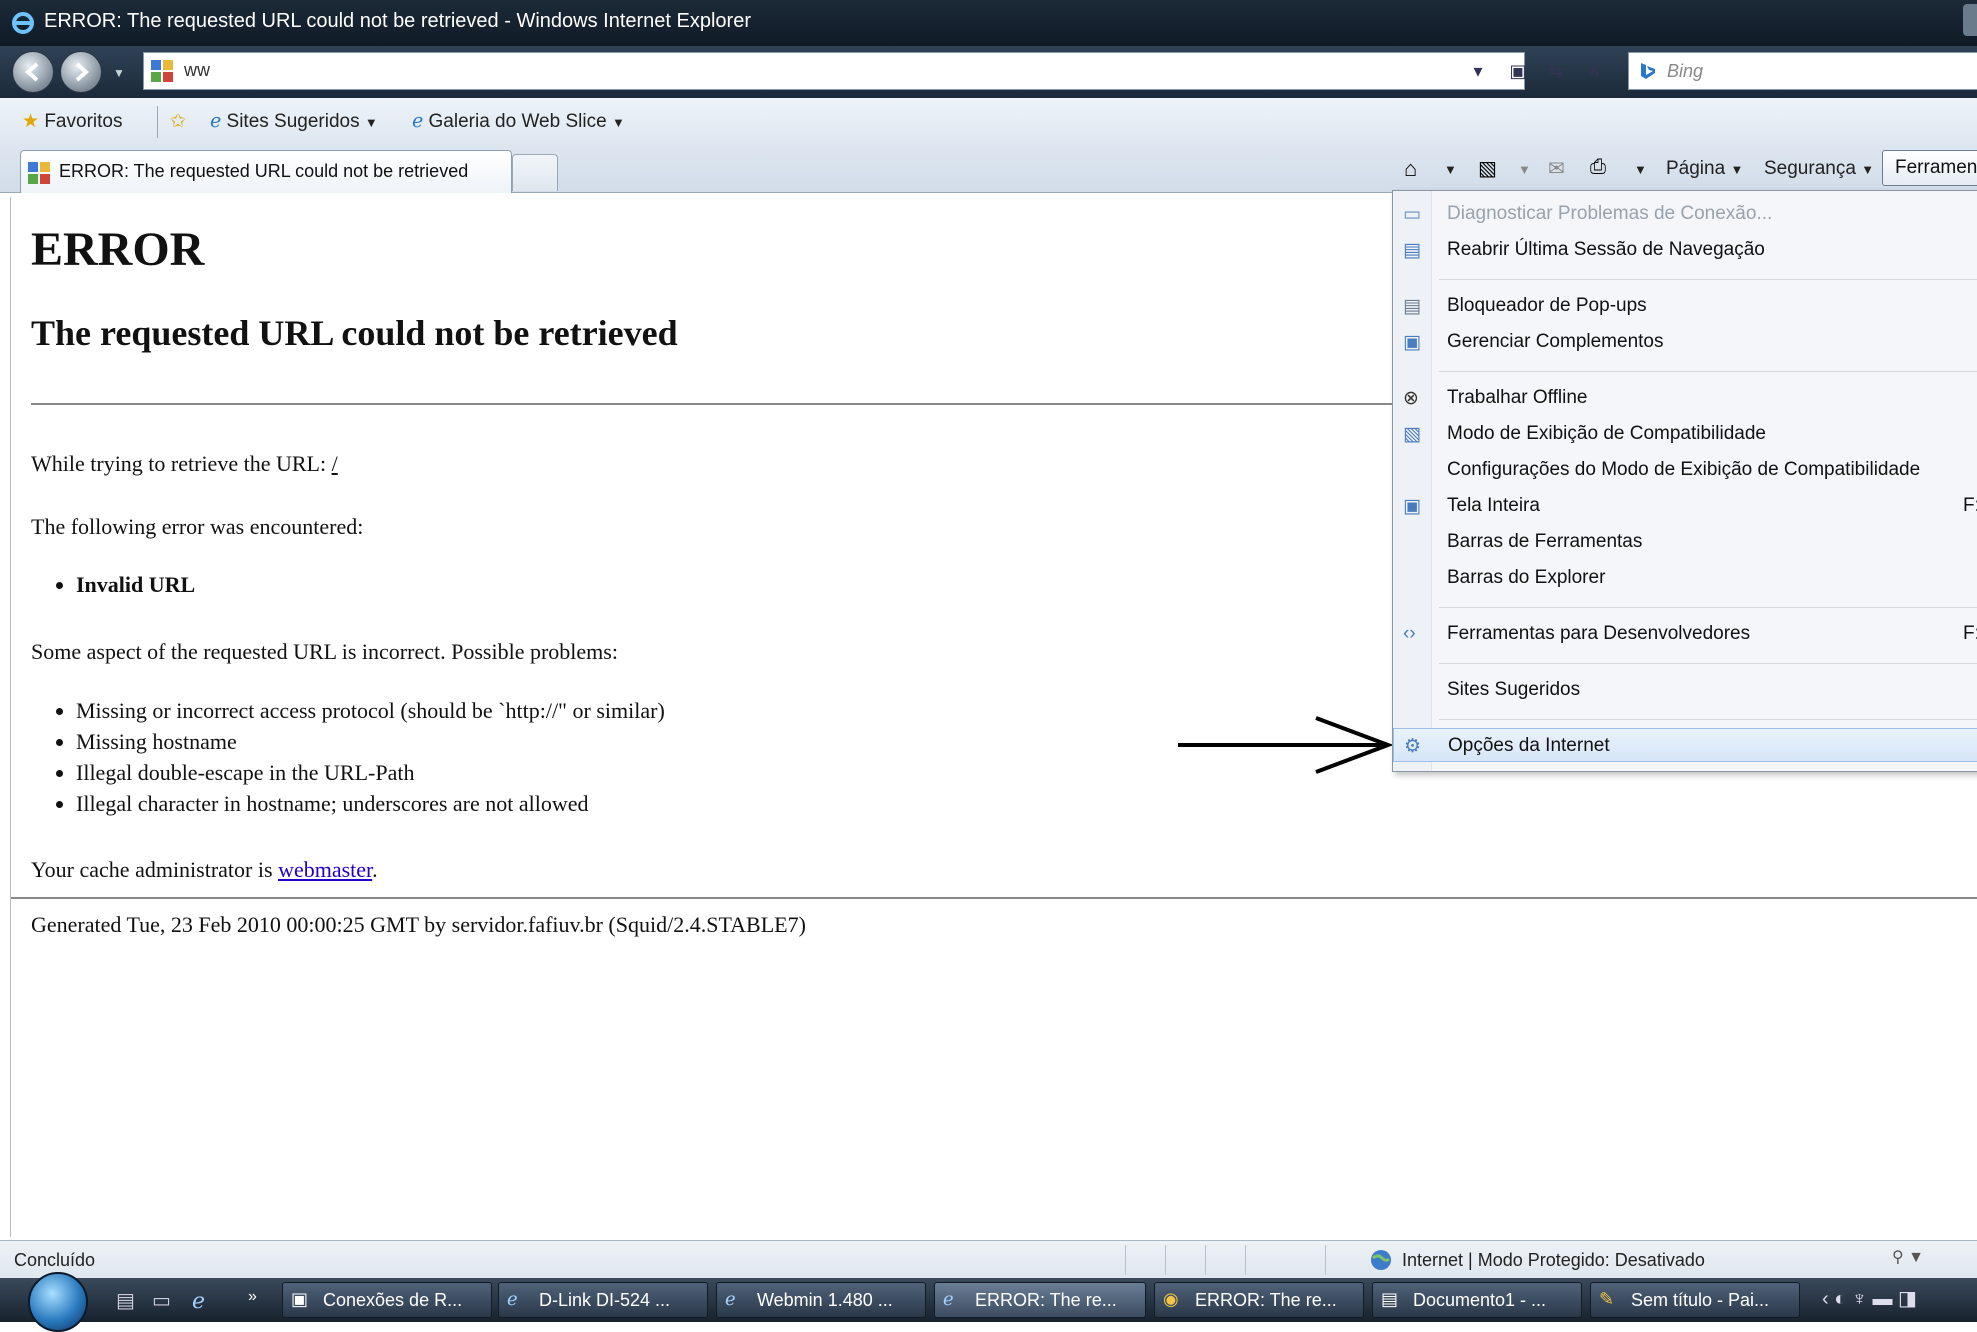  What do you see at coordinates (1704, 169) in the screenshot?
I see `page-menu-button: Página ▼` at bounding box center [1704, 169].